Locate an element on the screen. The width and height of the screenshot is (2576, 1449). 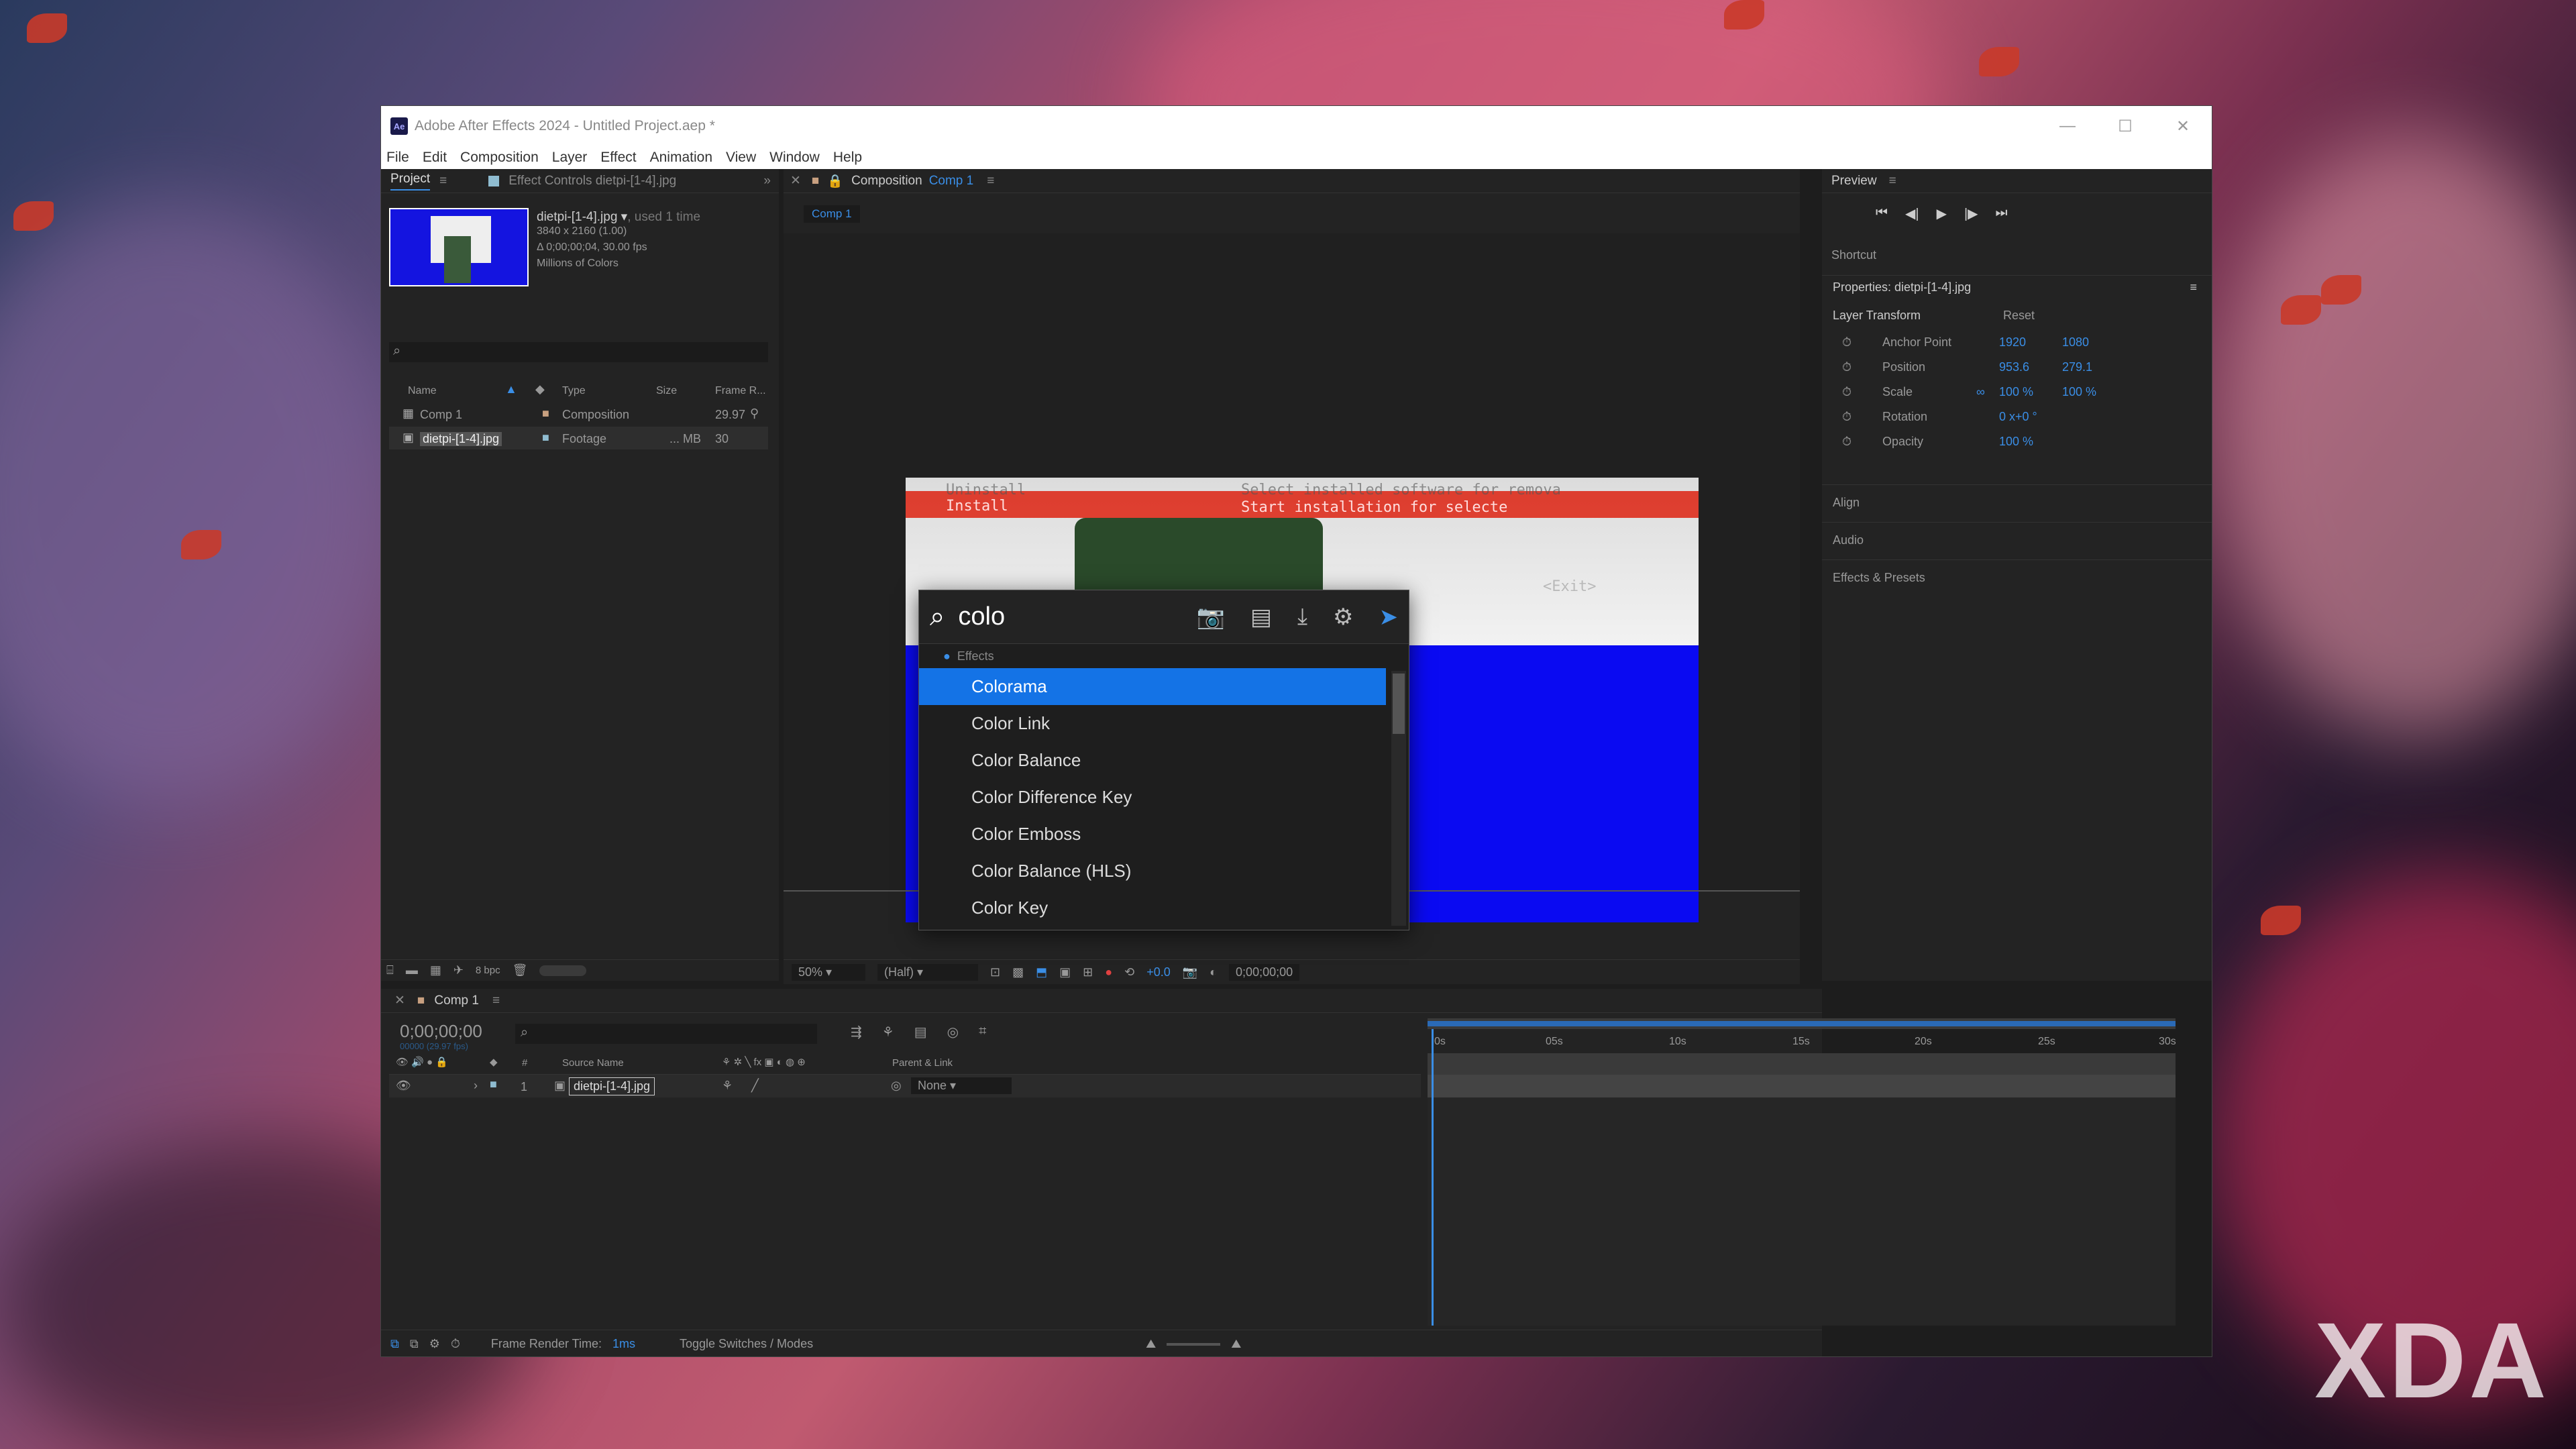
col-parent-link: Parent & Link is located at coordinates (922, 1063).